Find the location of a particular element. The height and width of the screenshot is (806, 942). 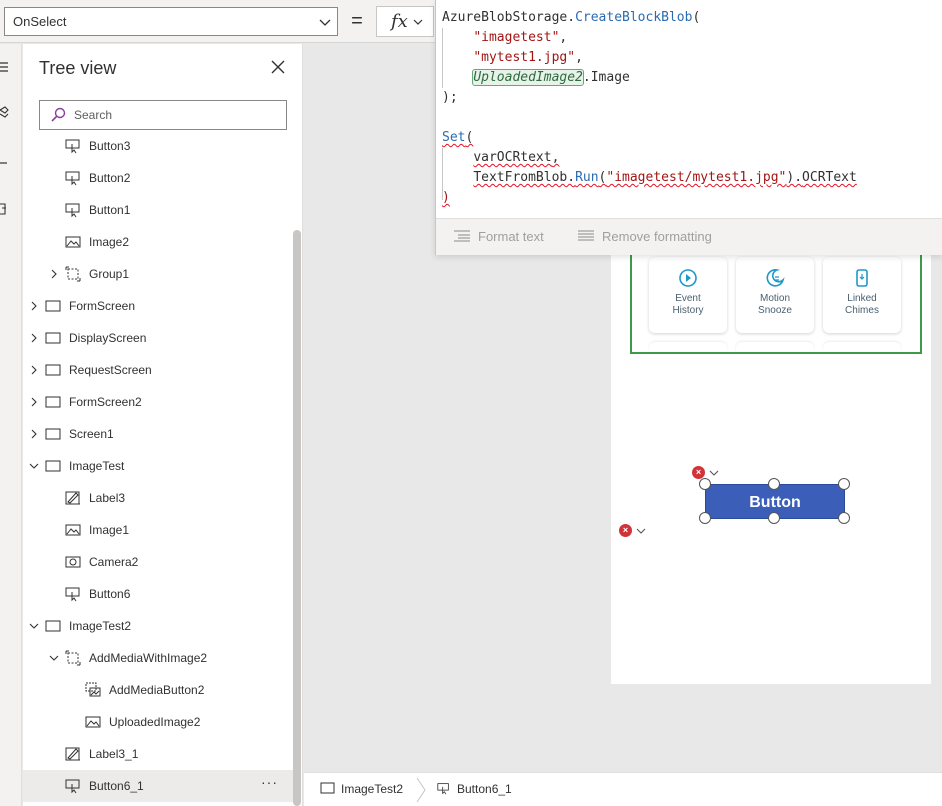

history-icon is located at coordinates (688, 278).